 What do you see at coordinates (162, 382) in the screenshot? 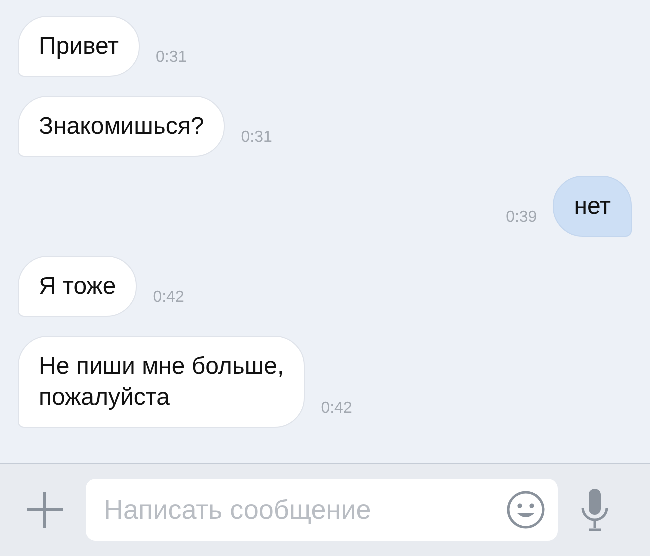
I see `message-bubble: Не пиши мне больше, пожалуйста` at bounding box center [162, 382].